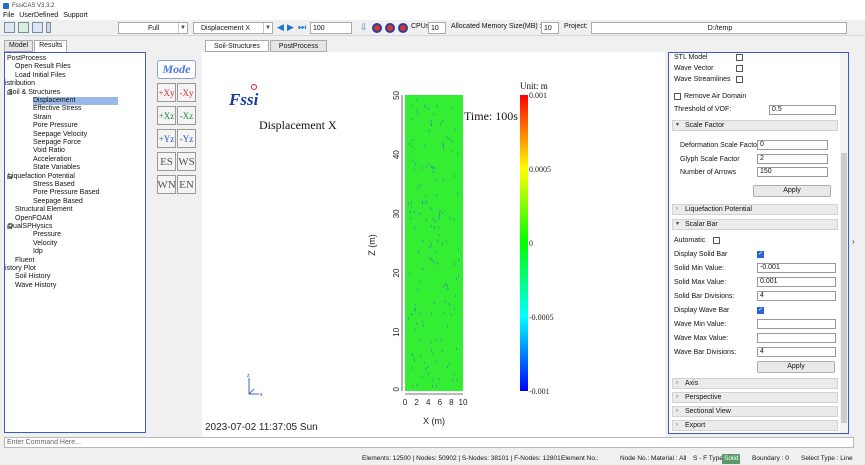  I want to click on solid-min-input: -0.001, so click(796, 268).